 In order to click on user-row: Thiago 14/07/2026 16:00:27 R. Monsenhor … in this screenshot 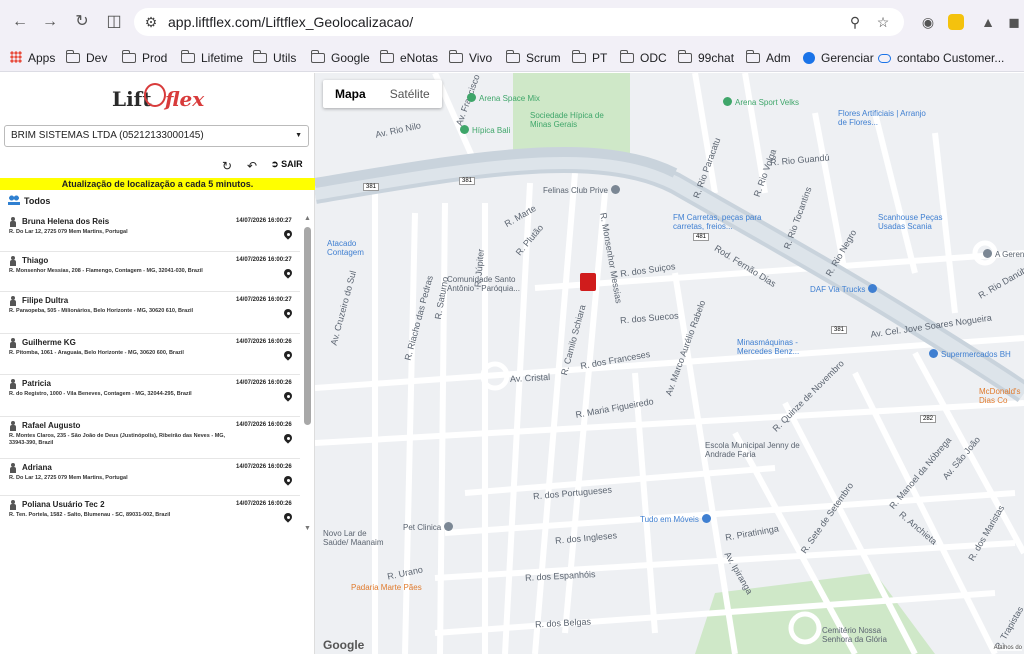, I will do `click(150, 272)`.